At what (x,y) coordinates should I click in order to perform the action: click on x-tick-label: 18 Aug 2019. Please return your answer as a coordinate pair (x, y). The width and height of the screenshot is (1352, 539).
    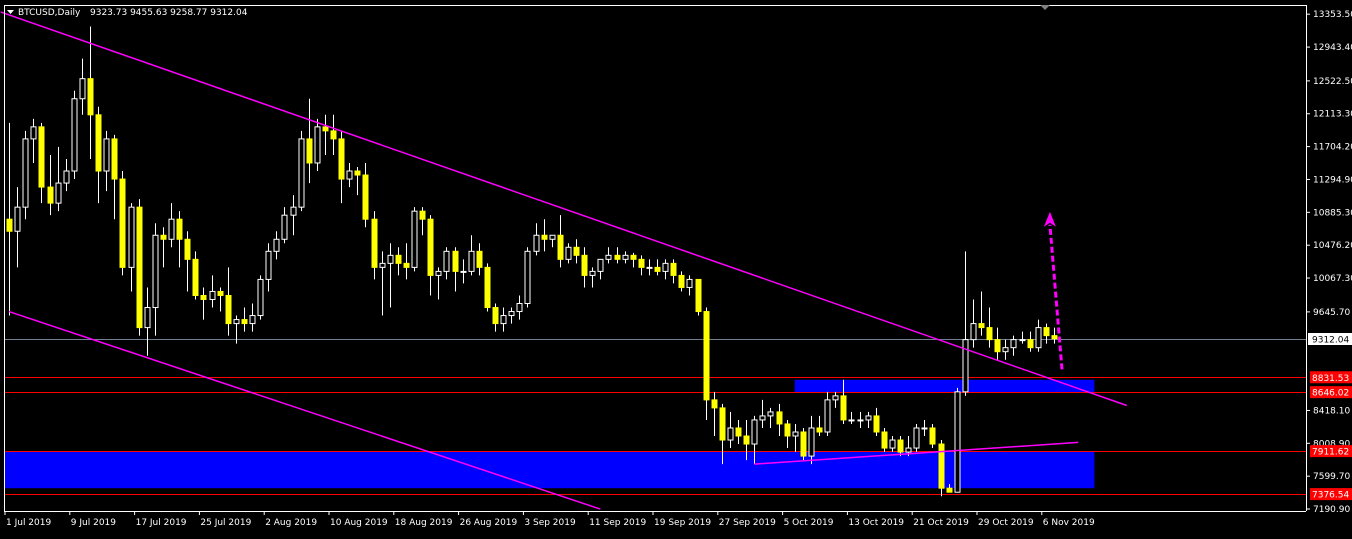
    Looking at the image, I should click on (424, 523).